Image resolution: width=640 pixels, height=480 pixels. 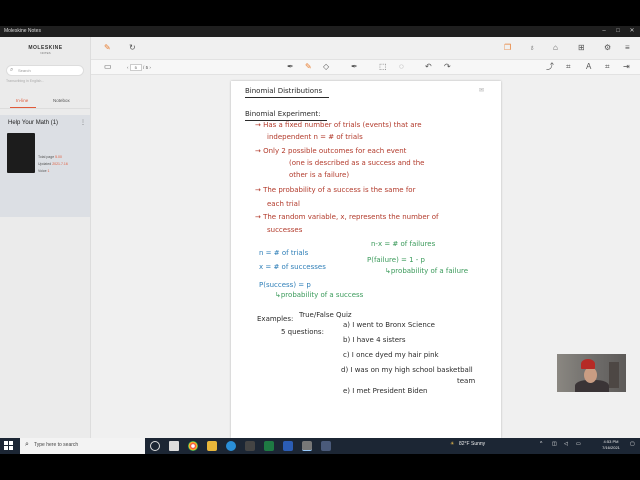 What do you see at coordinates (212, 446) in the screenshot?
I see `folder-icon` at bounding box center [212, 446].